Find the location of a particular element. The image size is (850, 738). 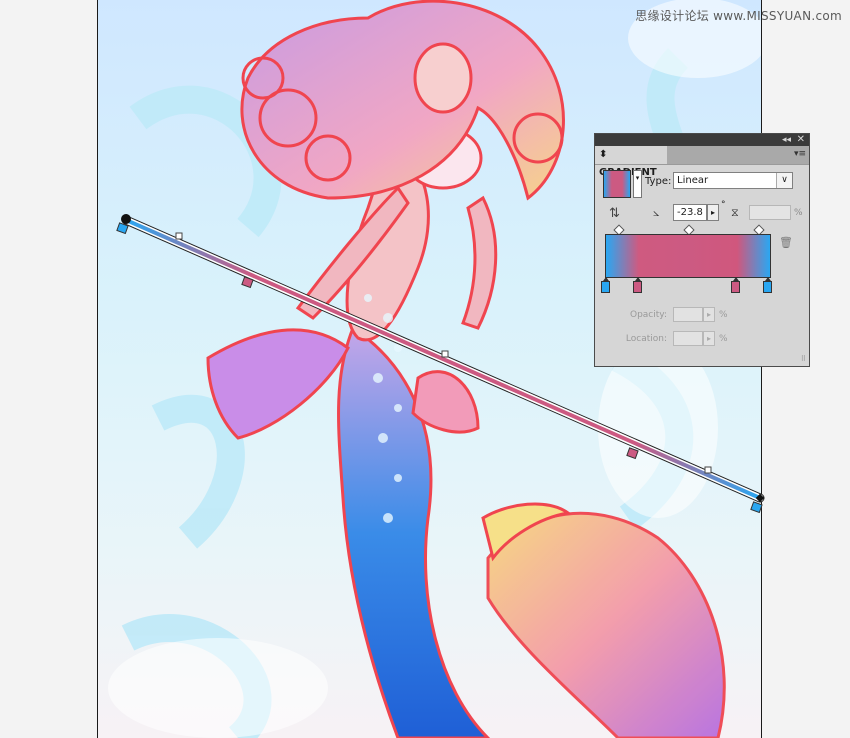

gradient-ramp is located at coordinates (688, 256).